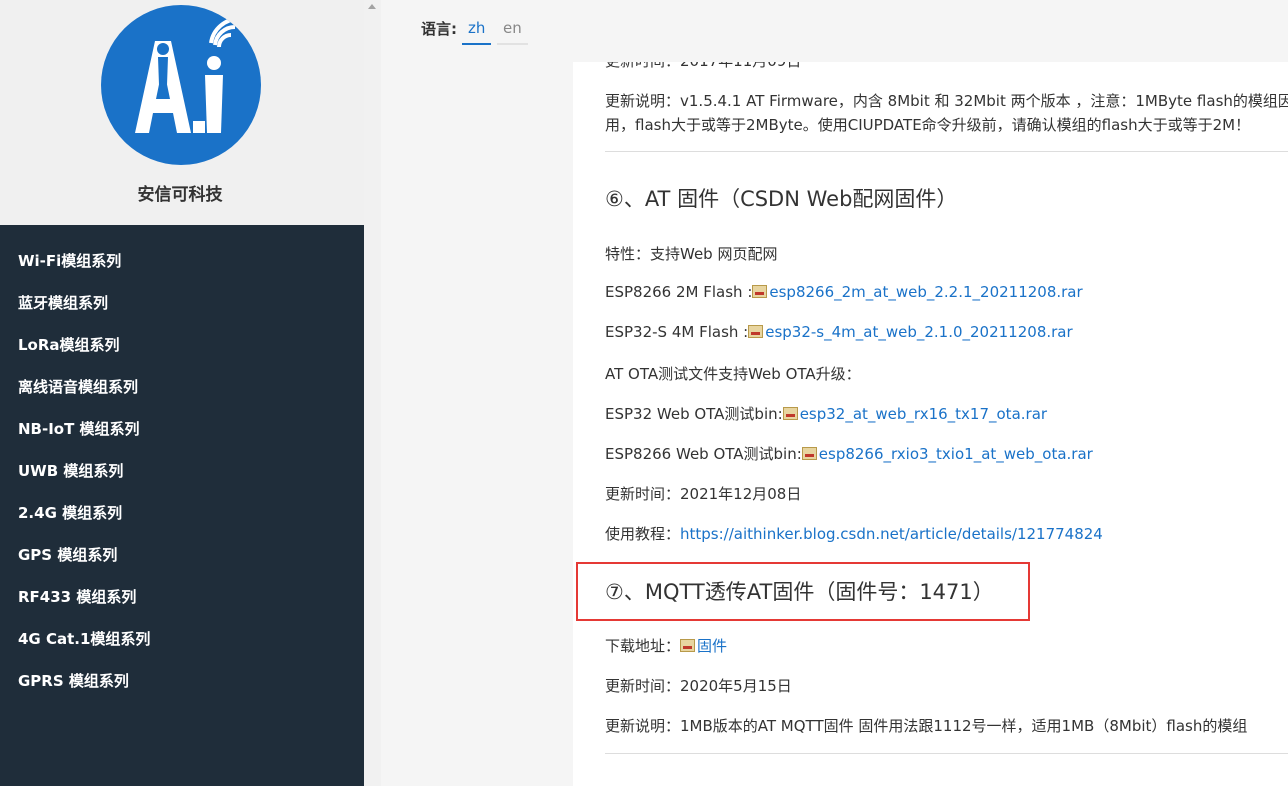 Image resolution: width=1288 pixels, height=786 pixels. I want to click on company-logo, so click(181, 85).